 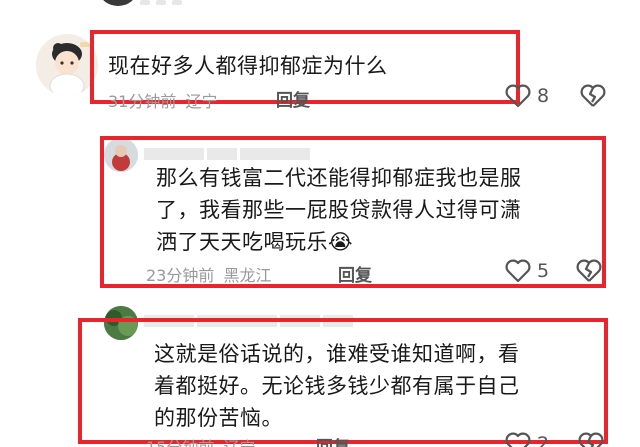 What do you see at coordinates (118, 3) in the screenshot?
I see `avatar-previous-comment` at bounding box center [118, 3].